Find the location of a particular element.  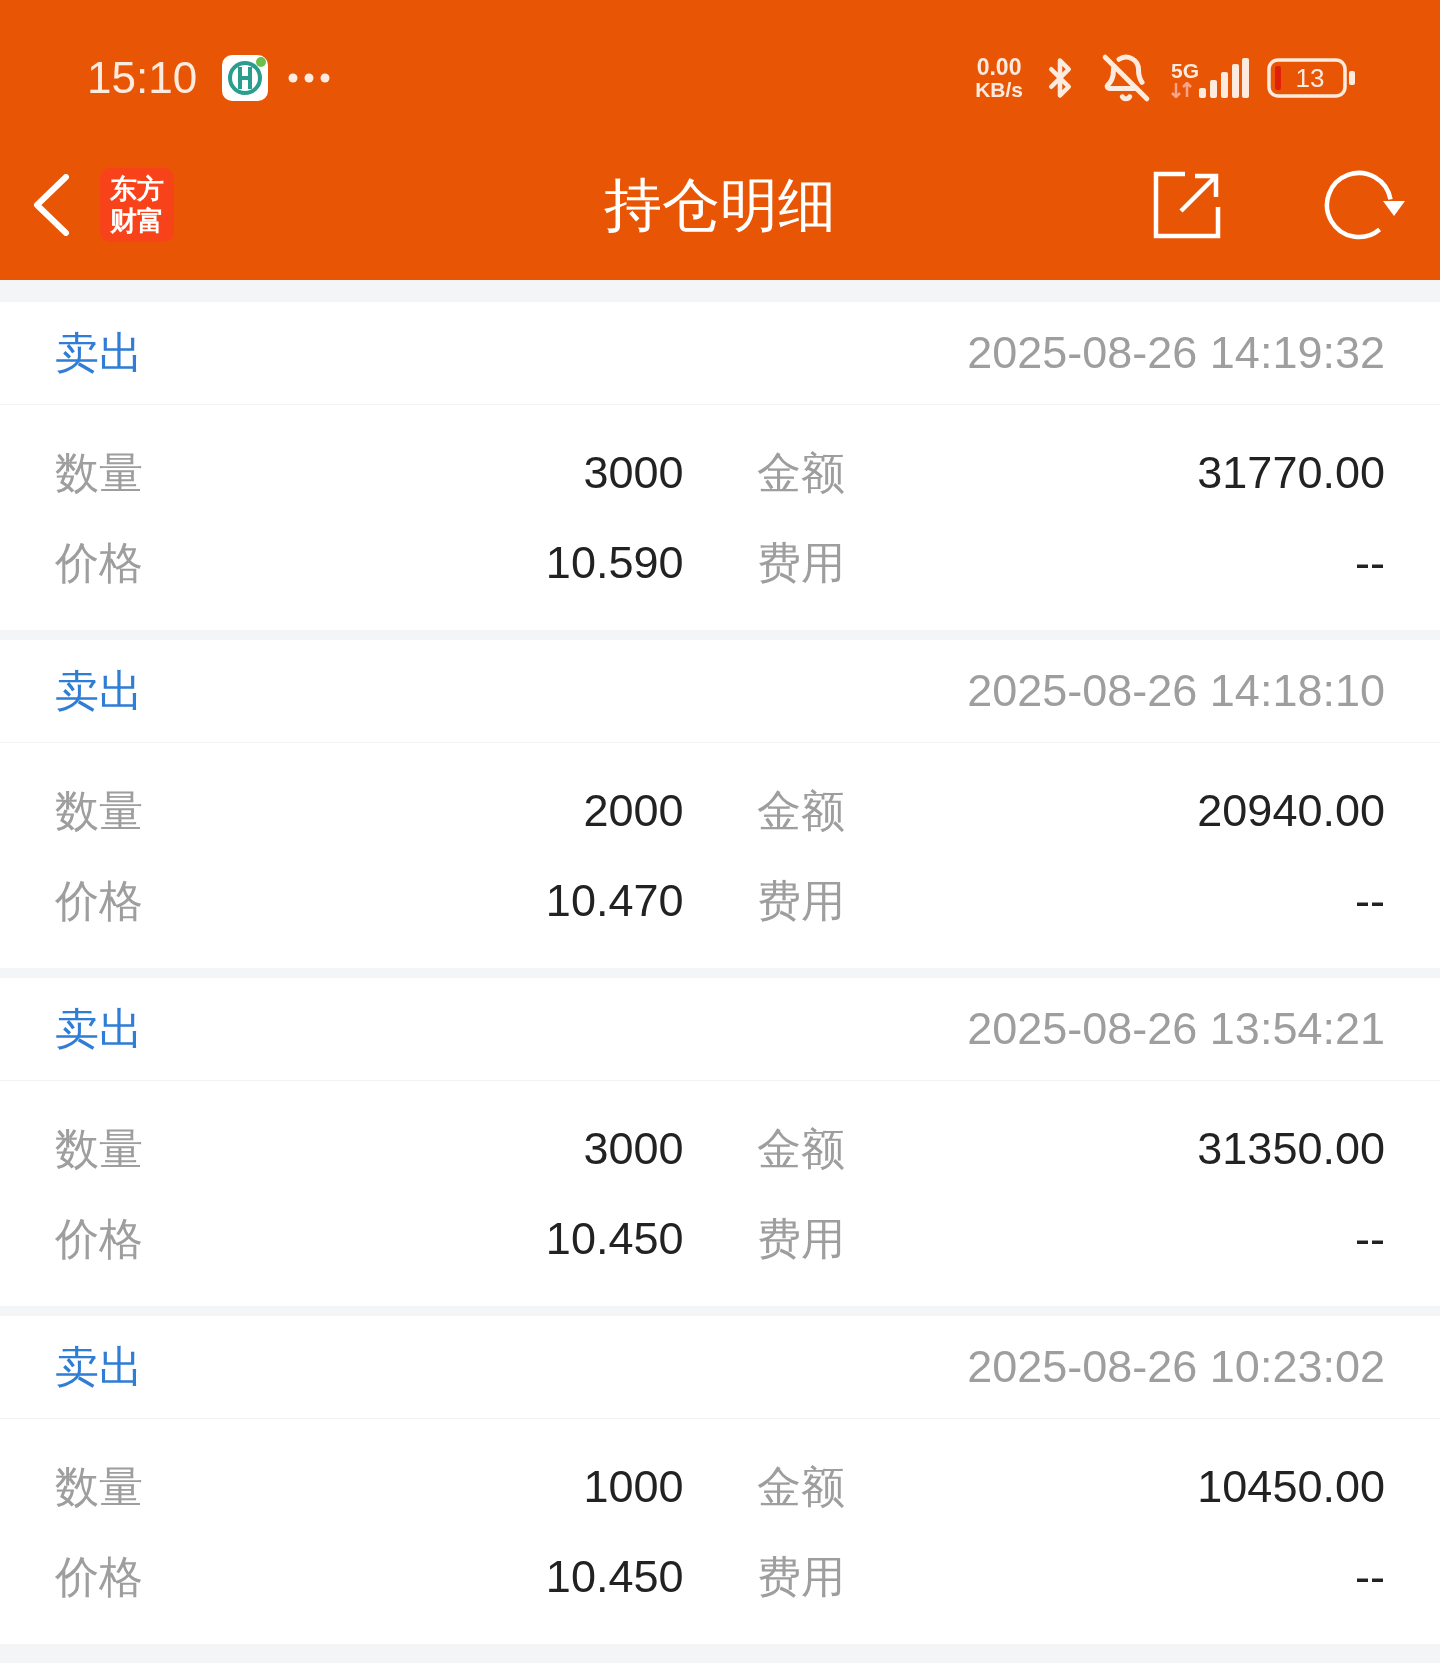

field-value: 10.470 is located at coordinates (614, 901).